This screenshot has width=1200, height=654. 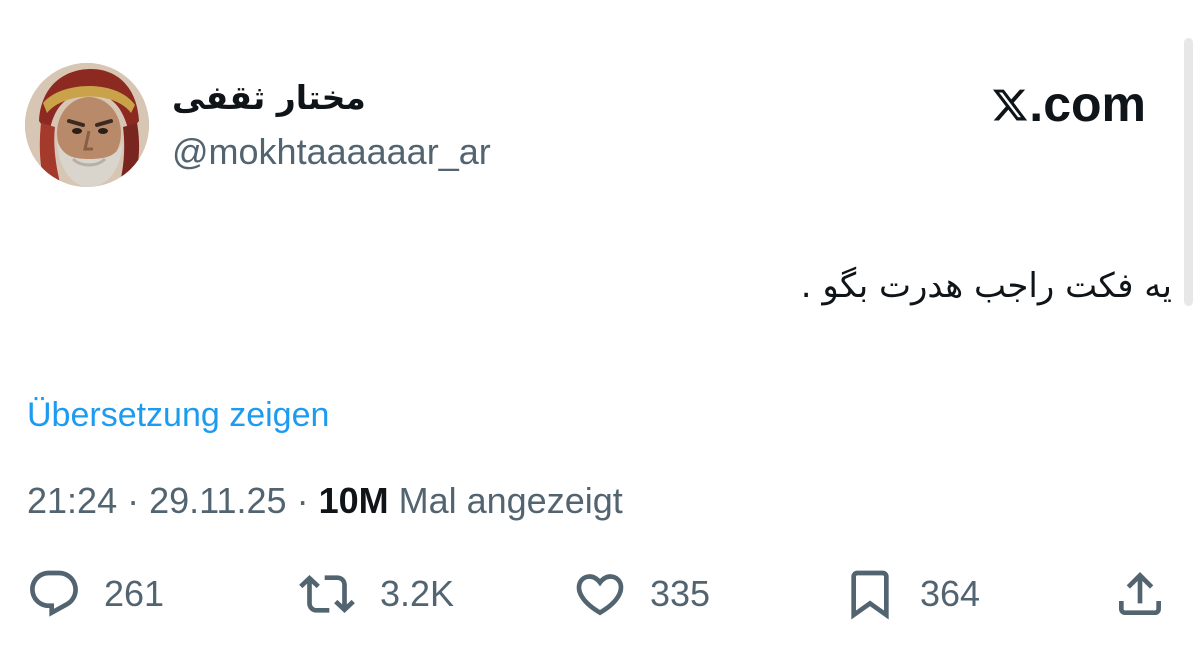 What do you see at coordinates (911, 594) in the screenshot?
I see `bookmark-button: 364` at bounding box center [911, 594].